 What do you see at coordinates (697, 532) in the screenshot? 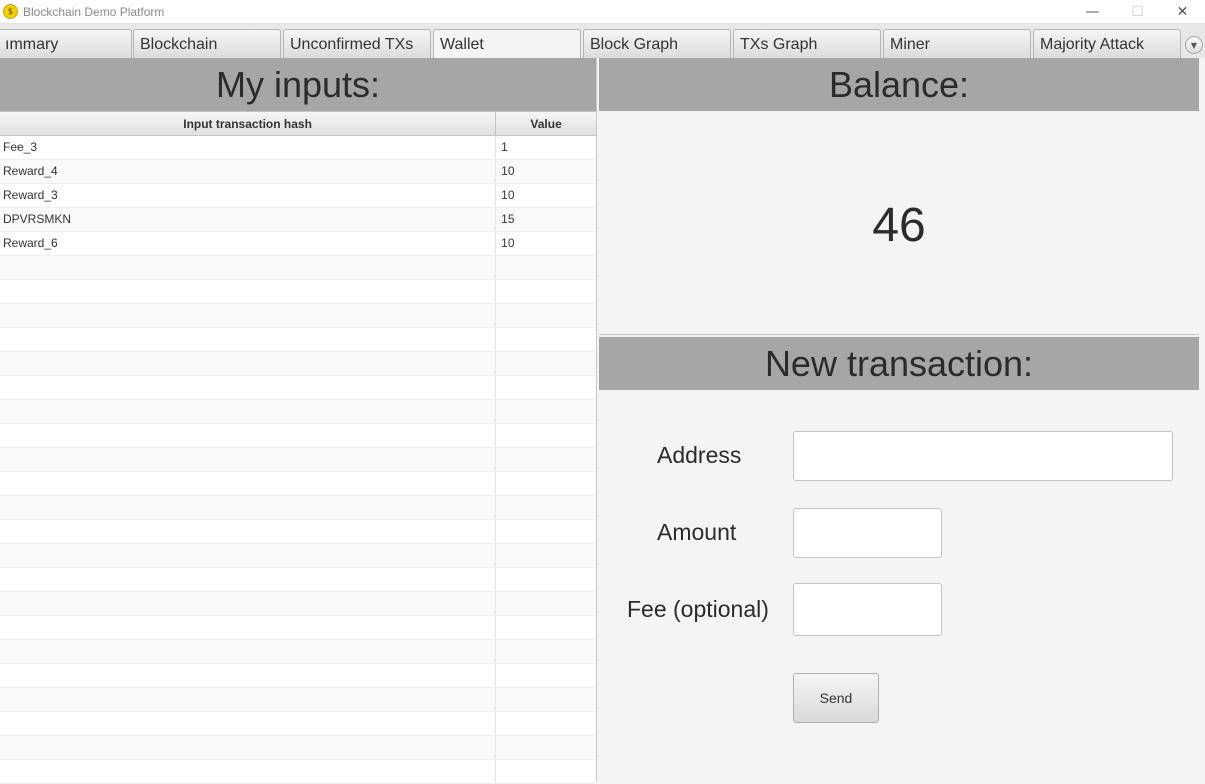
I see `amount-label: Amount` at bounding box center [697, 532].